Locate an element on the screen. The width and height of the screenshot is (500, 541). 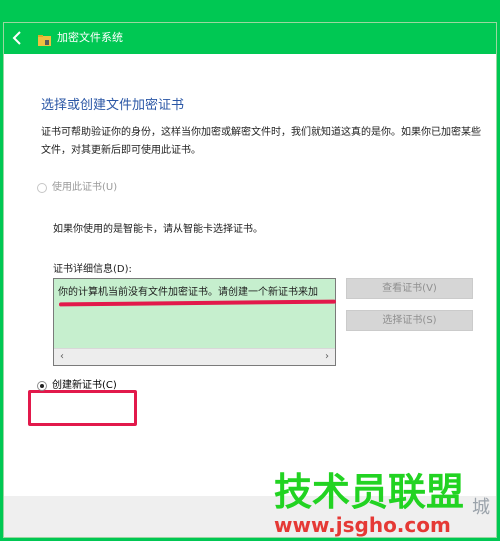
scroll-right-icon: › is located at coordinates (327, 357).